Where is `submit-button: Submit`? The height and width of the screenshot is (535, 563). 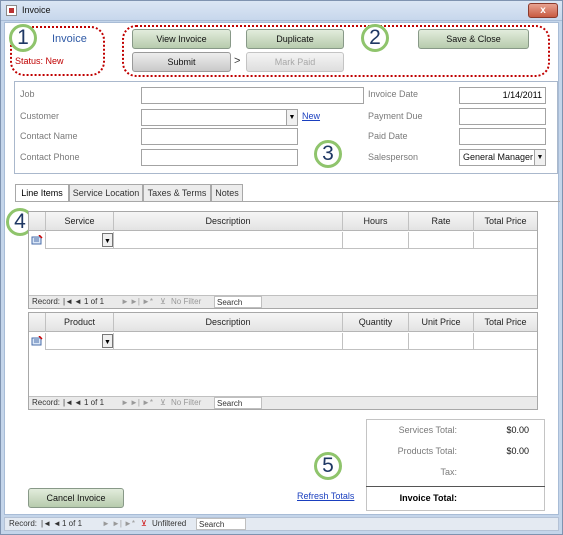
submit-button: Submit is located at coordinates (181, 62).